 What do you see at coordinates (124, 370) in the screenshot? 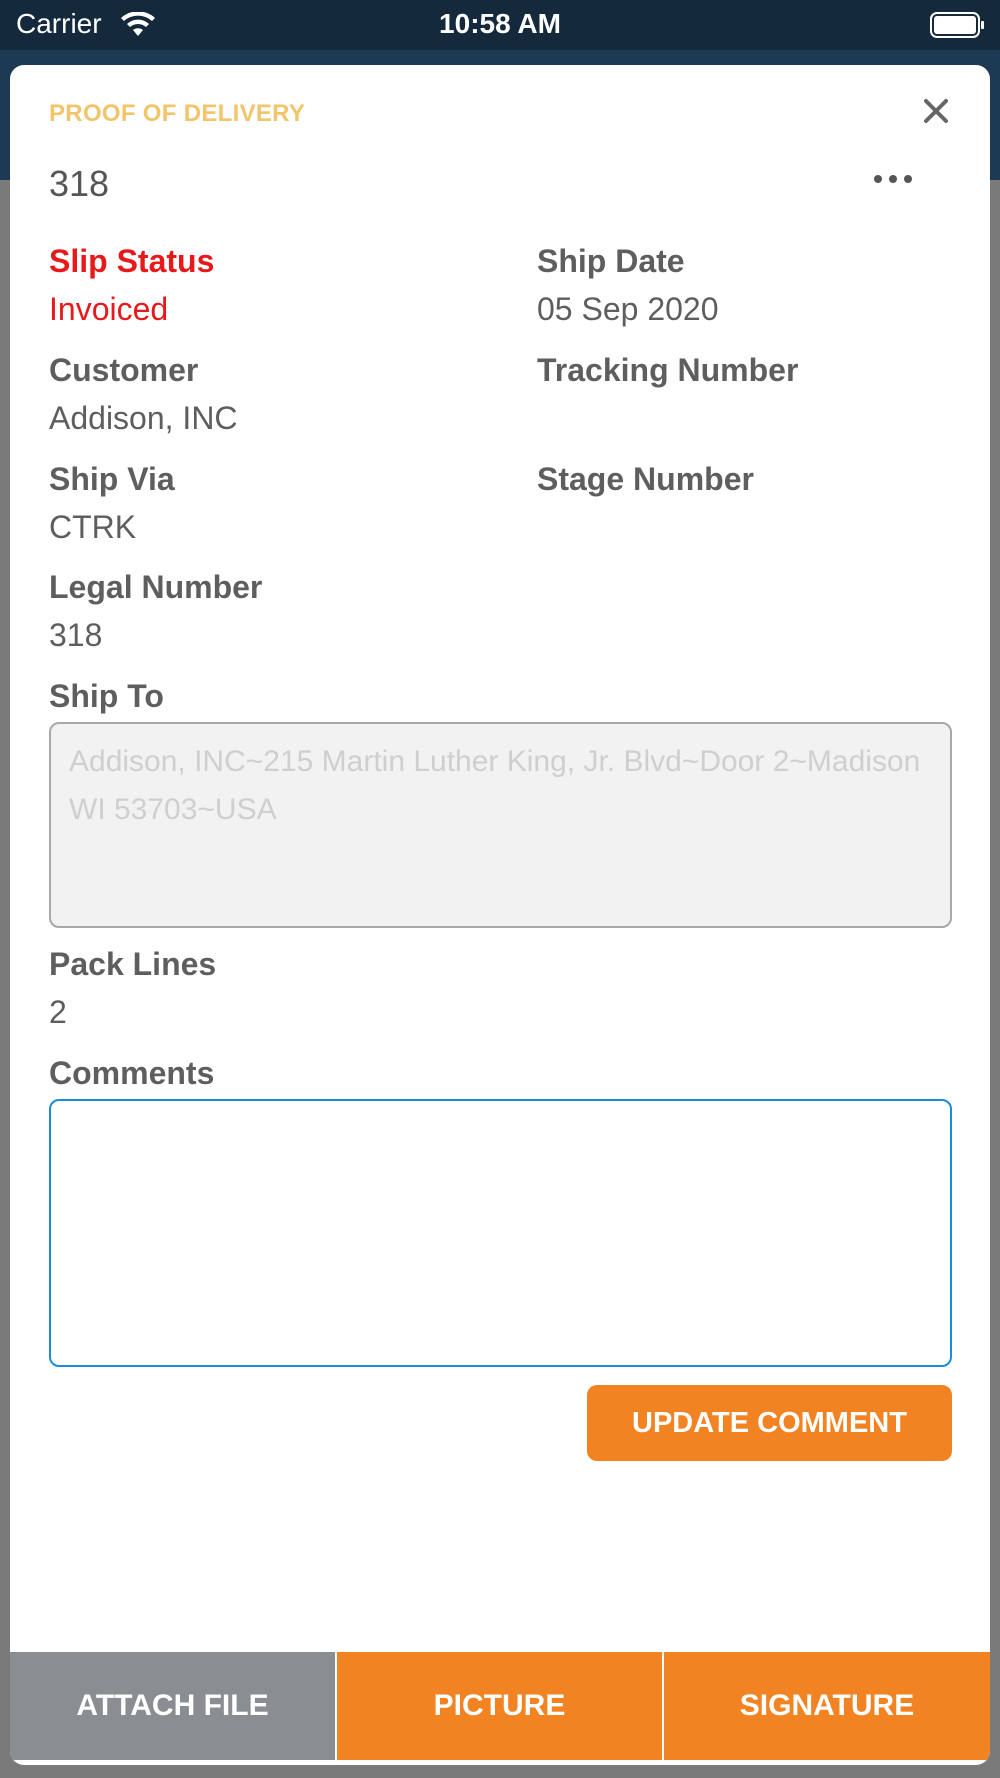
I see `customer-label: Customer` at bounding box center [124, 370].